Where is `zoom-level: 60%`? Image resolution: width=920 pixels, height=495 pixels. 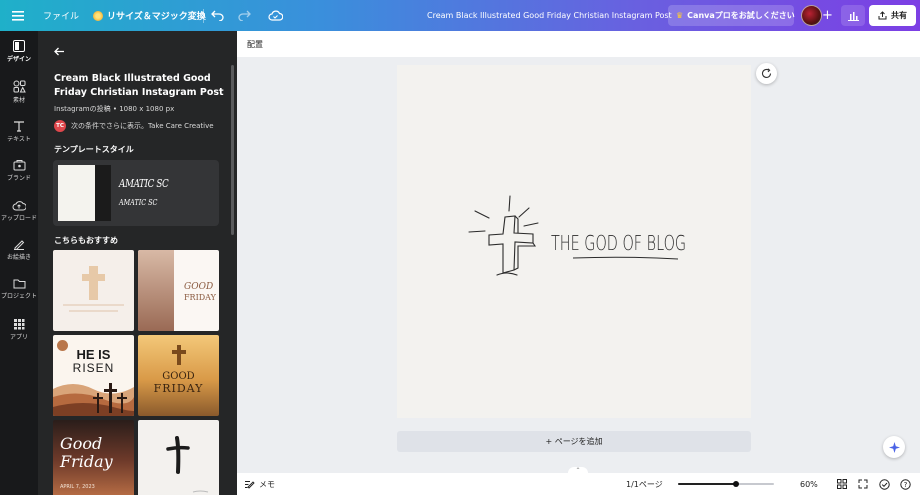
zoom-level: 60% is located at coordinates (809, 484).